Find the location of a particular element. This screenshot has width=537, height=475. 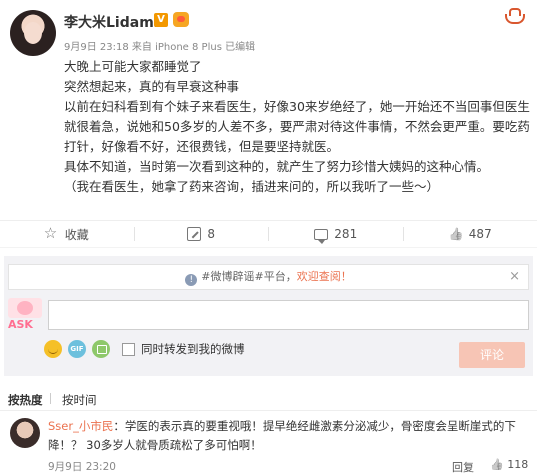

more-menu-icon is located at coordinates (514, 16).